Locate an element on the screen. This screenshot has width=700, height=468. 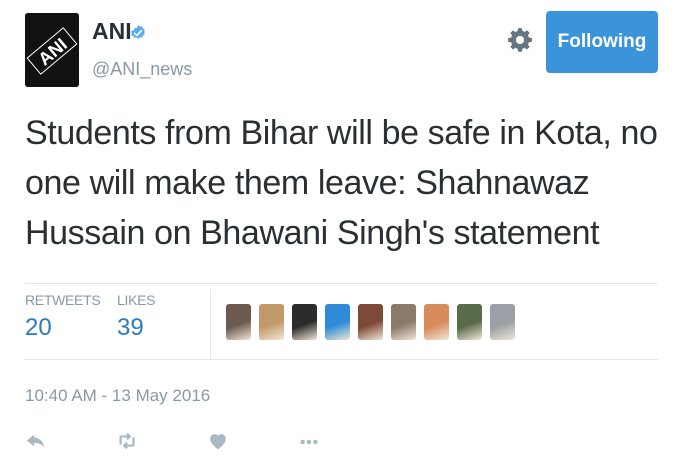
account-name: ANI is located at coordinates (112, 31).